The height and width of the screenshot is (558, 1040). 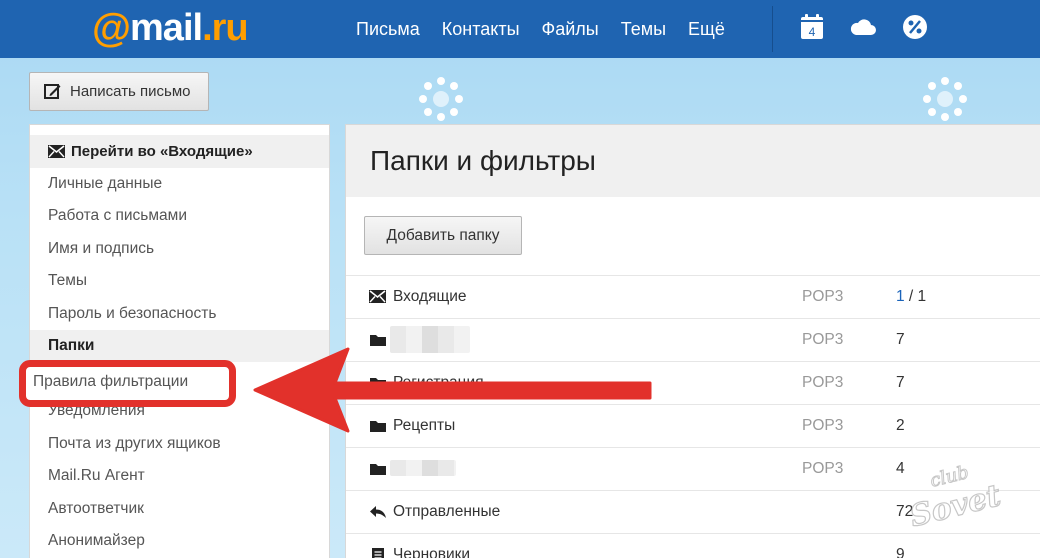 What do you see at coordinates (111, 381) in the screenshot?
I see `sidebar-item-label: Правила фильтрации` at bounding box center [111, 381].